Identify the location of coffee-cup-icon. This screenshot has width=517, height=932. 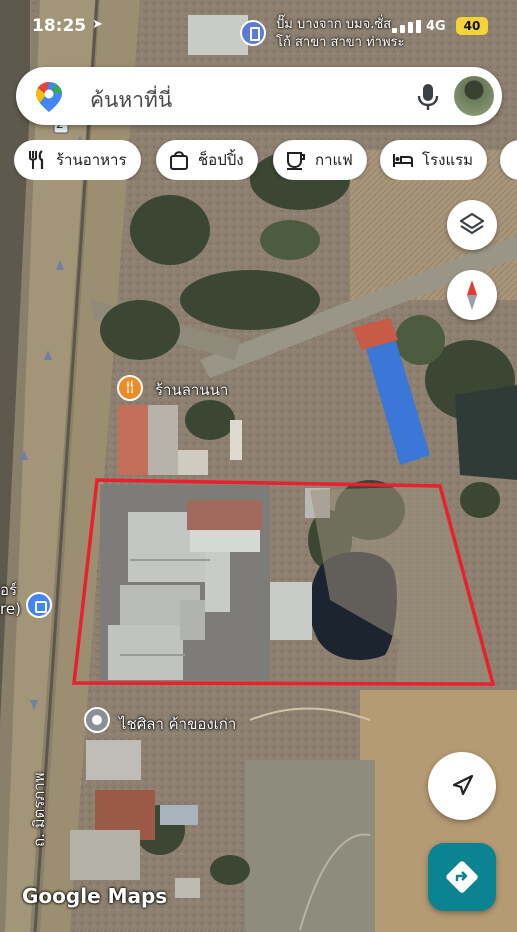
(296, 161).